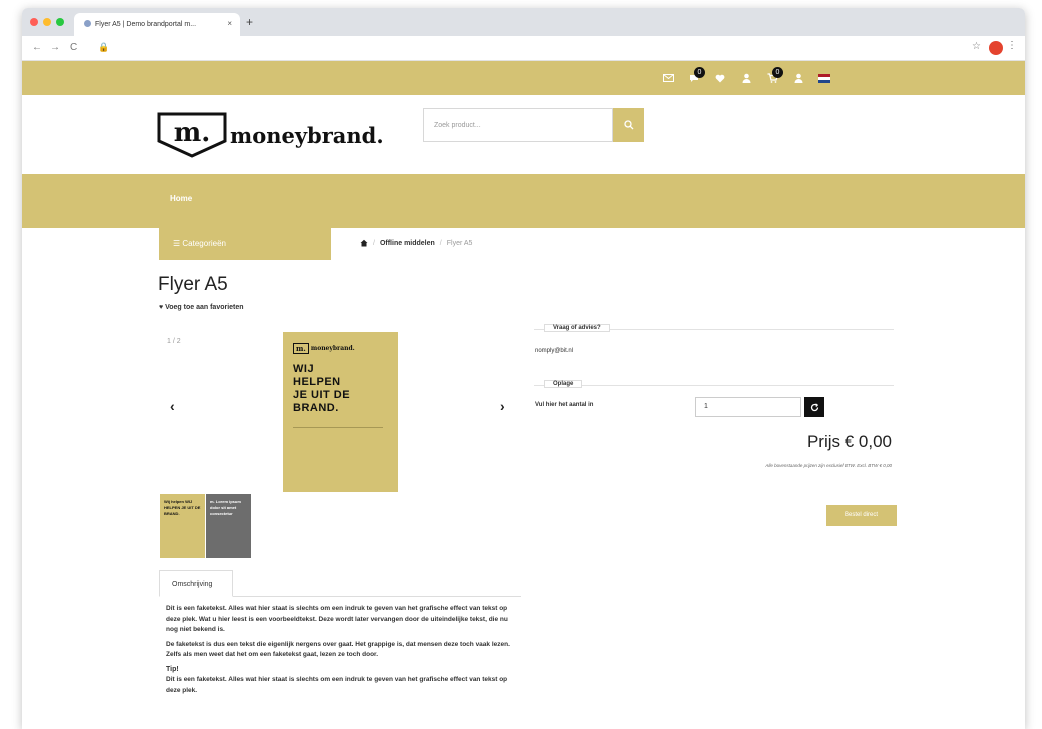 This screenshot has width=1042, height=729. I want to click on search-icon, so click(628, 125).